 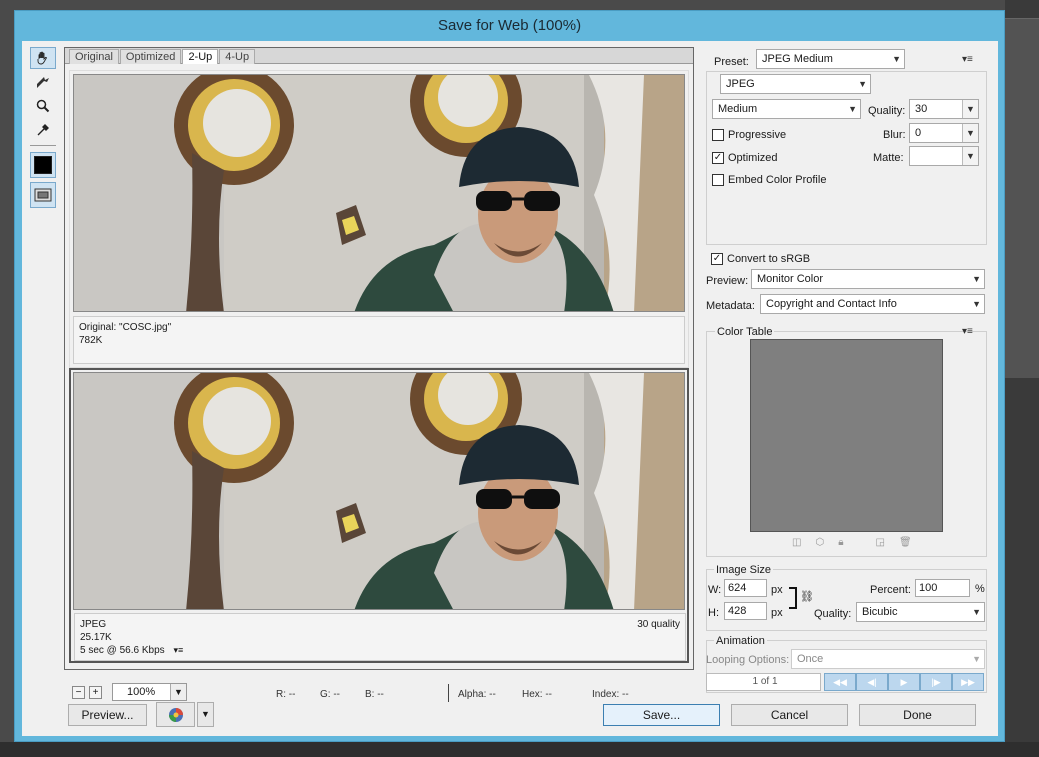 What do you see at coordinates (807, 596) in the screenshot?
I see `link-icon: ⛓︎` at bounding box center [807, 596].